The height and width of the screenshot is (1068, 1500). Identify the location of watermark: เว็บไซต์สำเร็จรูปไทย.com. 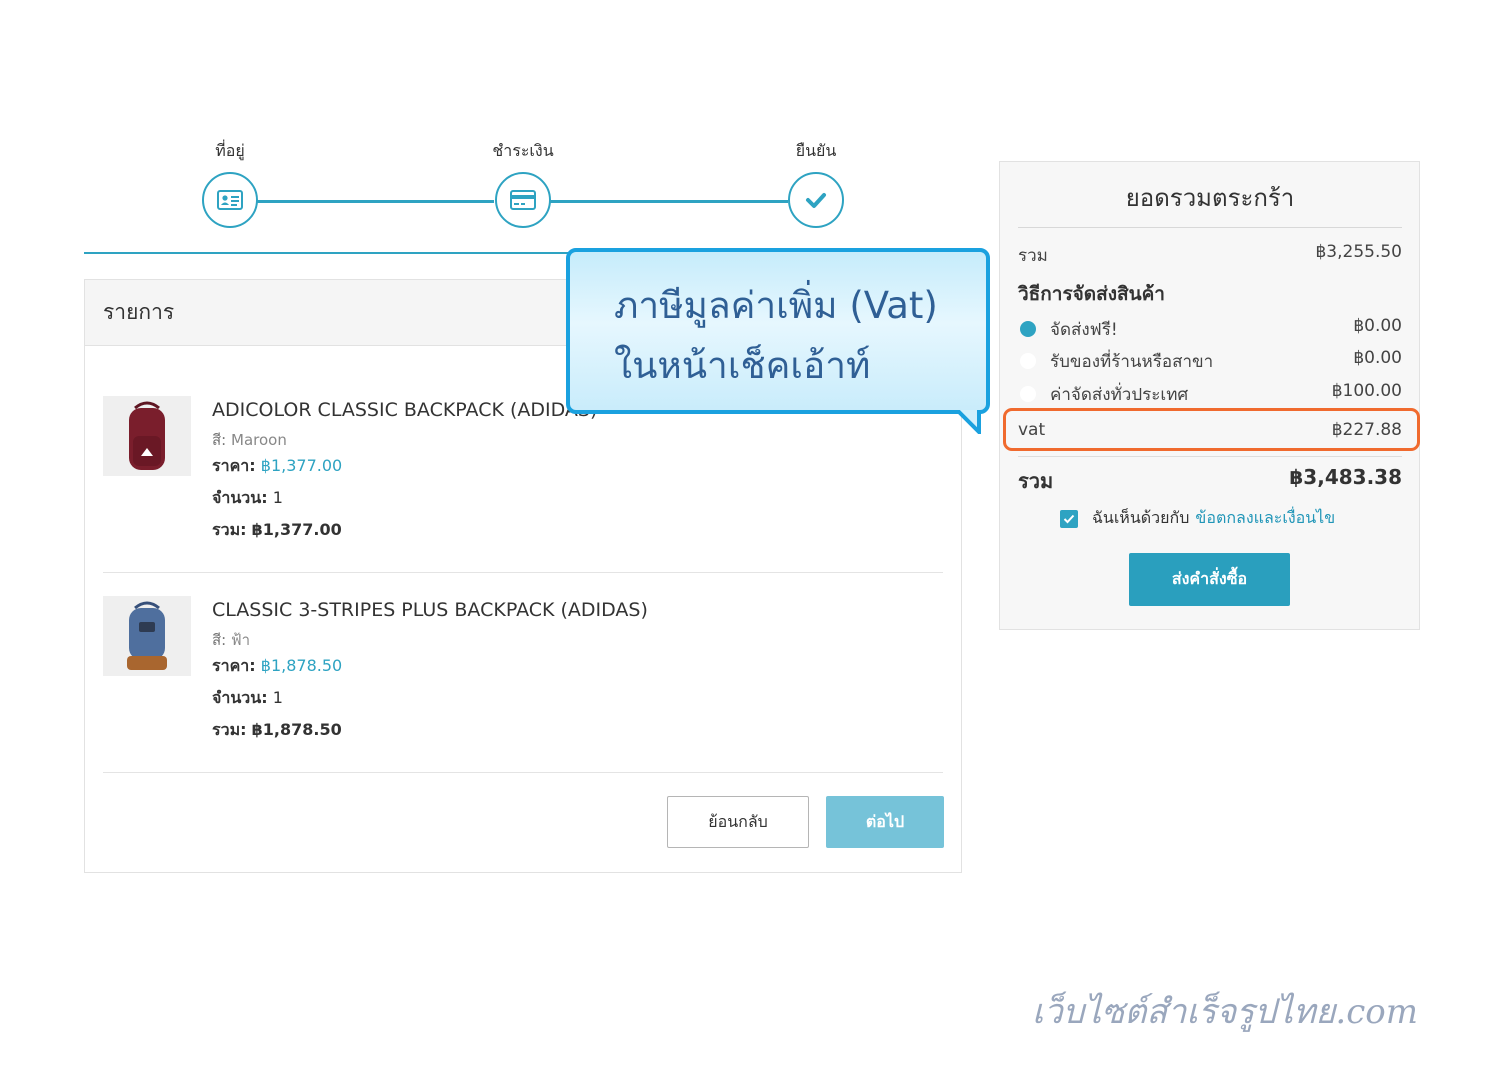
(1224, 1012).